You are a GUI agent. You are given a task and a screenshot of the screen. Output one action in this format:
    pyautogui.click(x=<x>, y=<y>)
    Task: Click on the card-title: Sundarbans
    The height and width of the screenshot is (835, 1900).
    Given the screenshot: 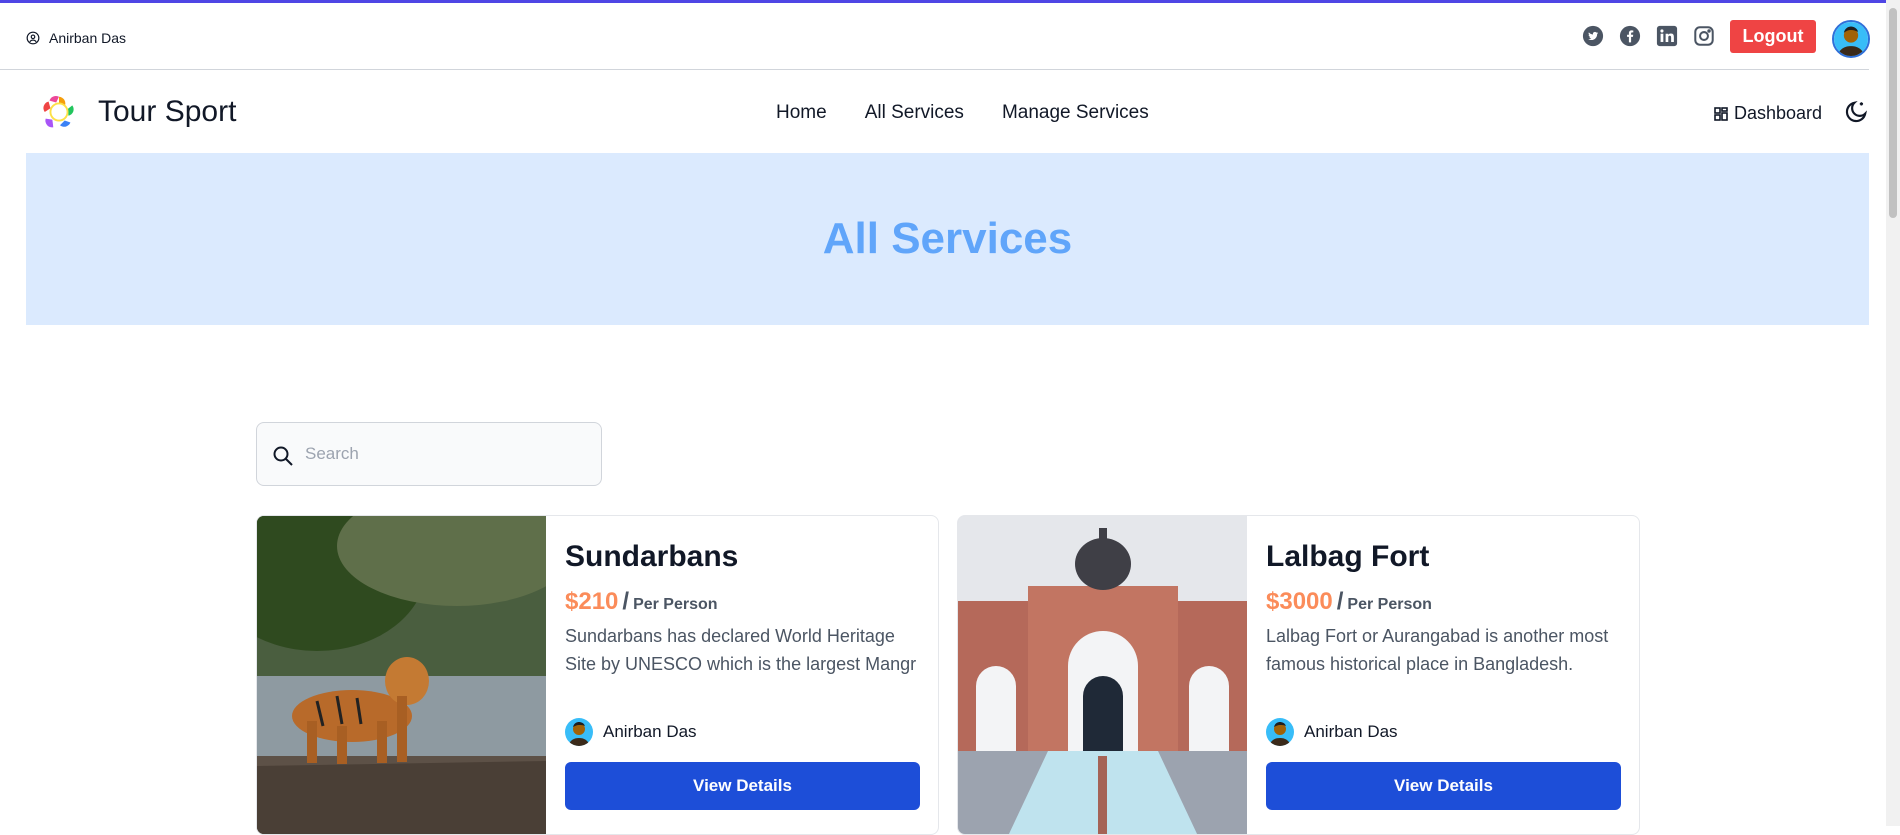 What is the action you would take?
    pyautogui.click(x=652, y=556)
    